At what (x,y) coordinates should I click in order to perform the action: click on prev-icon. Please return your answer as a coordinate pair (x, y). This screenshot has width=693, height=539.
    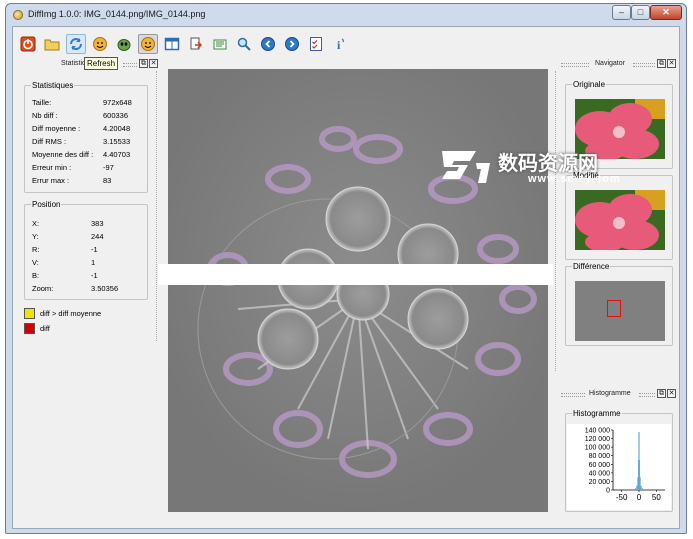
    Looking at the image, I should click on (268, 44).